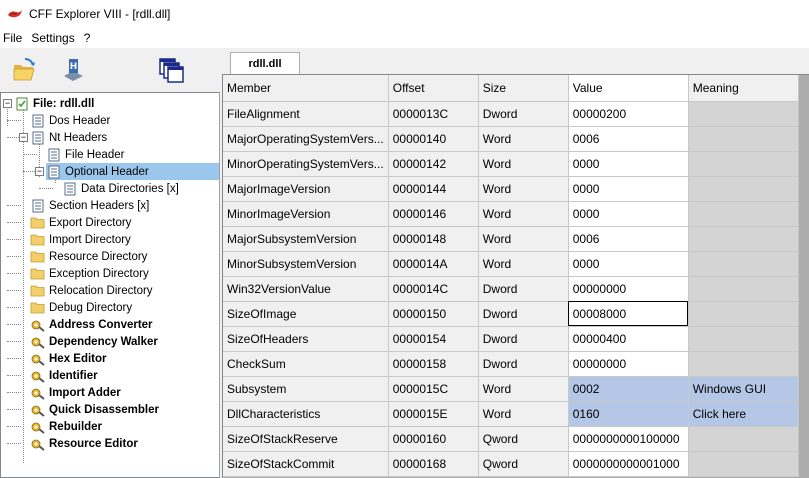 The image size is (809, 478). What do you see at coordinates (523, 464) in the screenshot?
I see `cell-size: Qword` at bounding box center [523, 464].